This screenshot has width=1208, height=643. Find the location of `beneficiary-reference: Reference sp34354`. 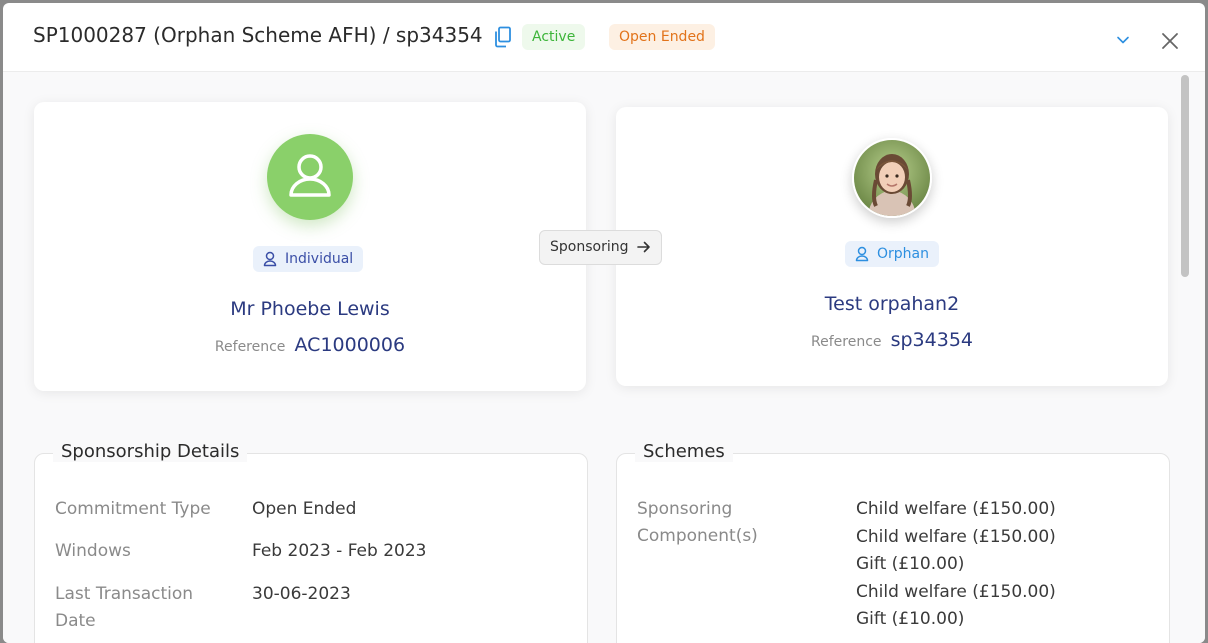

beneficiary-reference: Reference sp34354 is located at coordinates (892, 340).